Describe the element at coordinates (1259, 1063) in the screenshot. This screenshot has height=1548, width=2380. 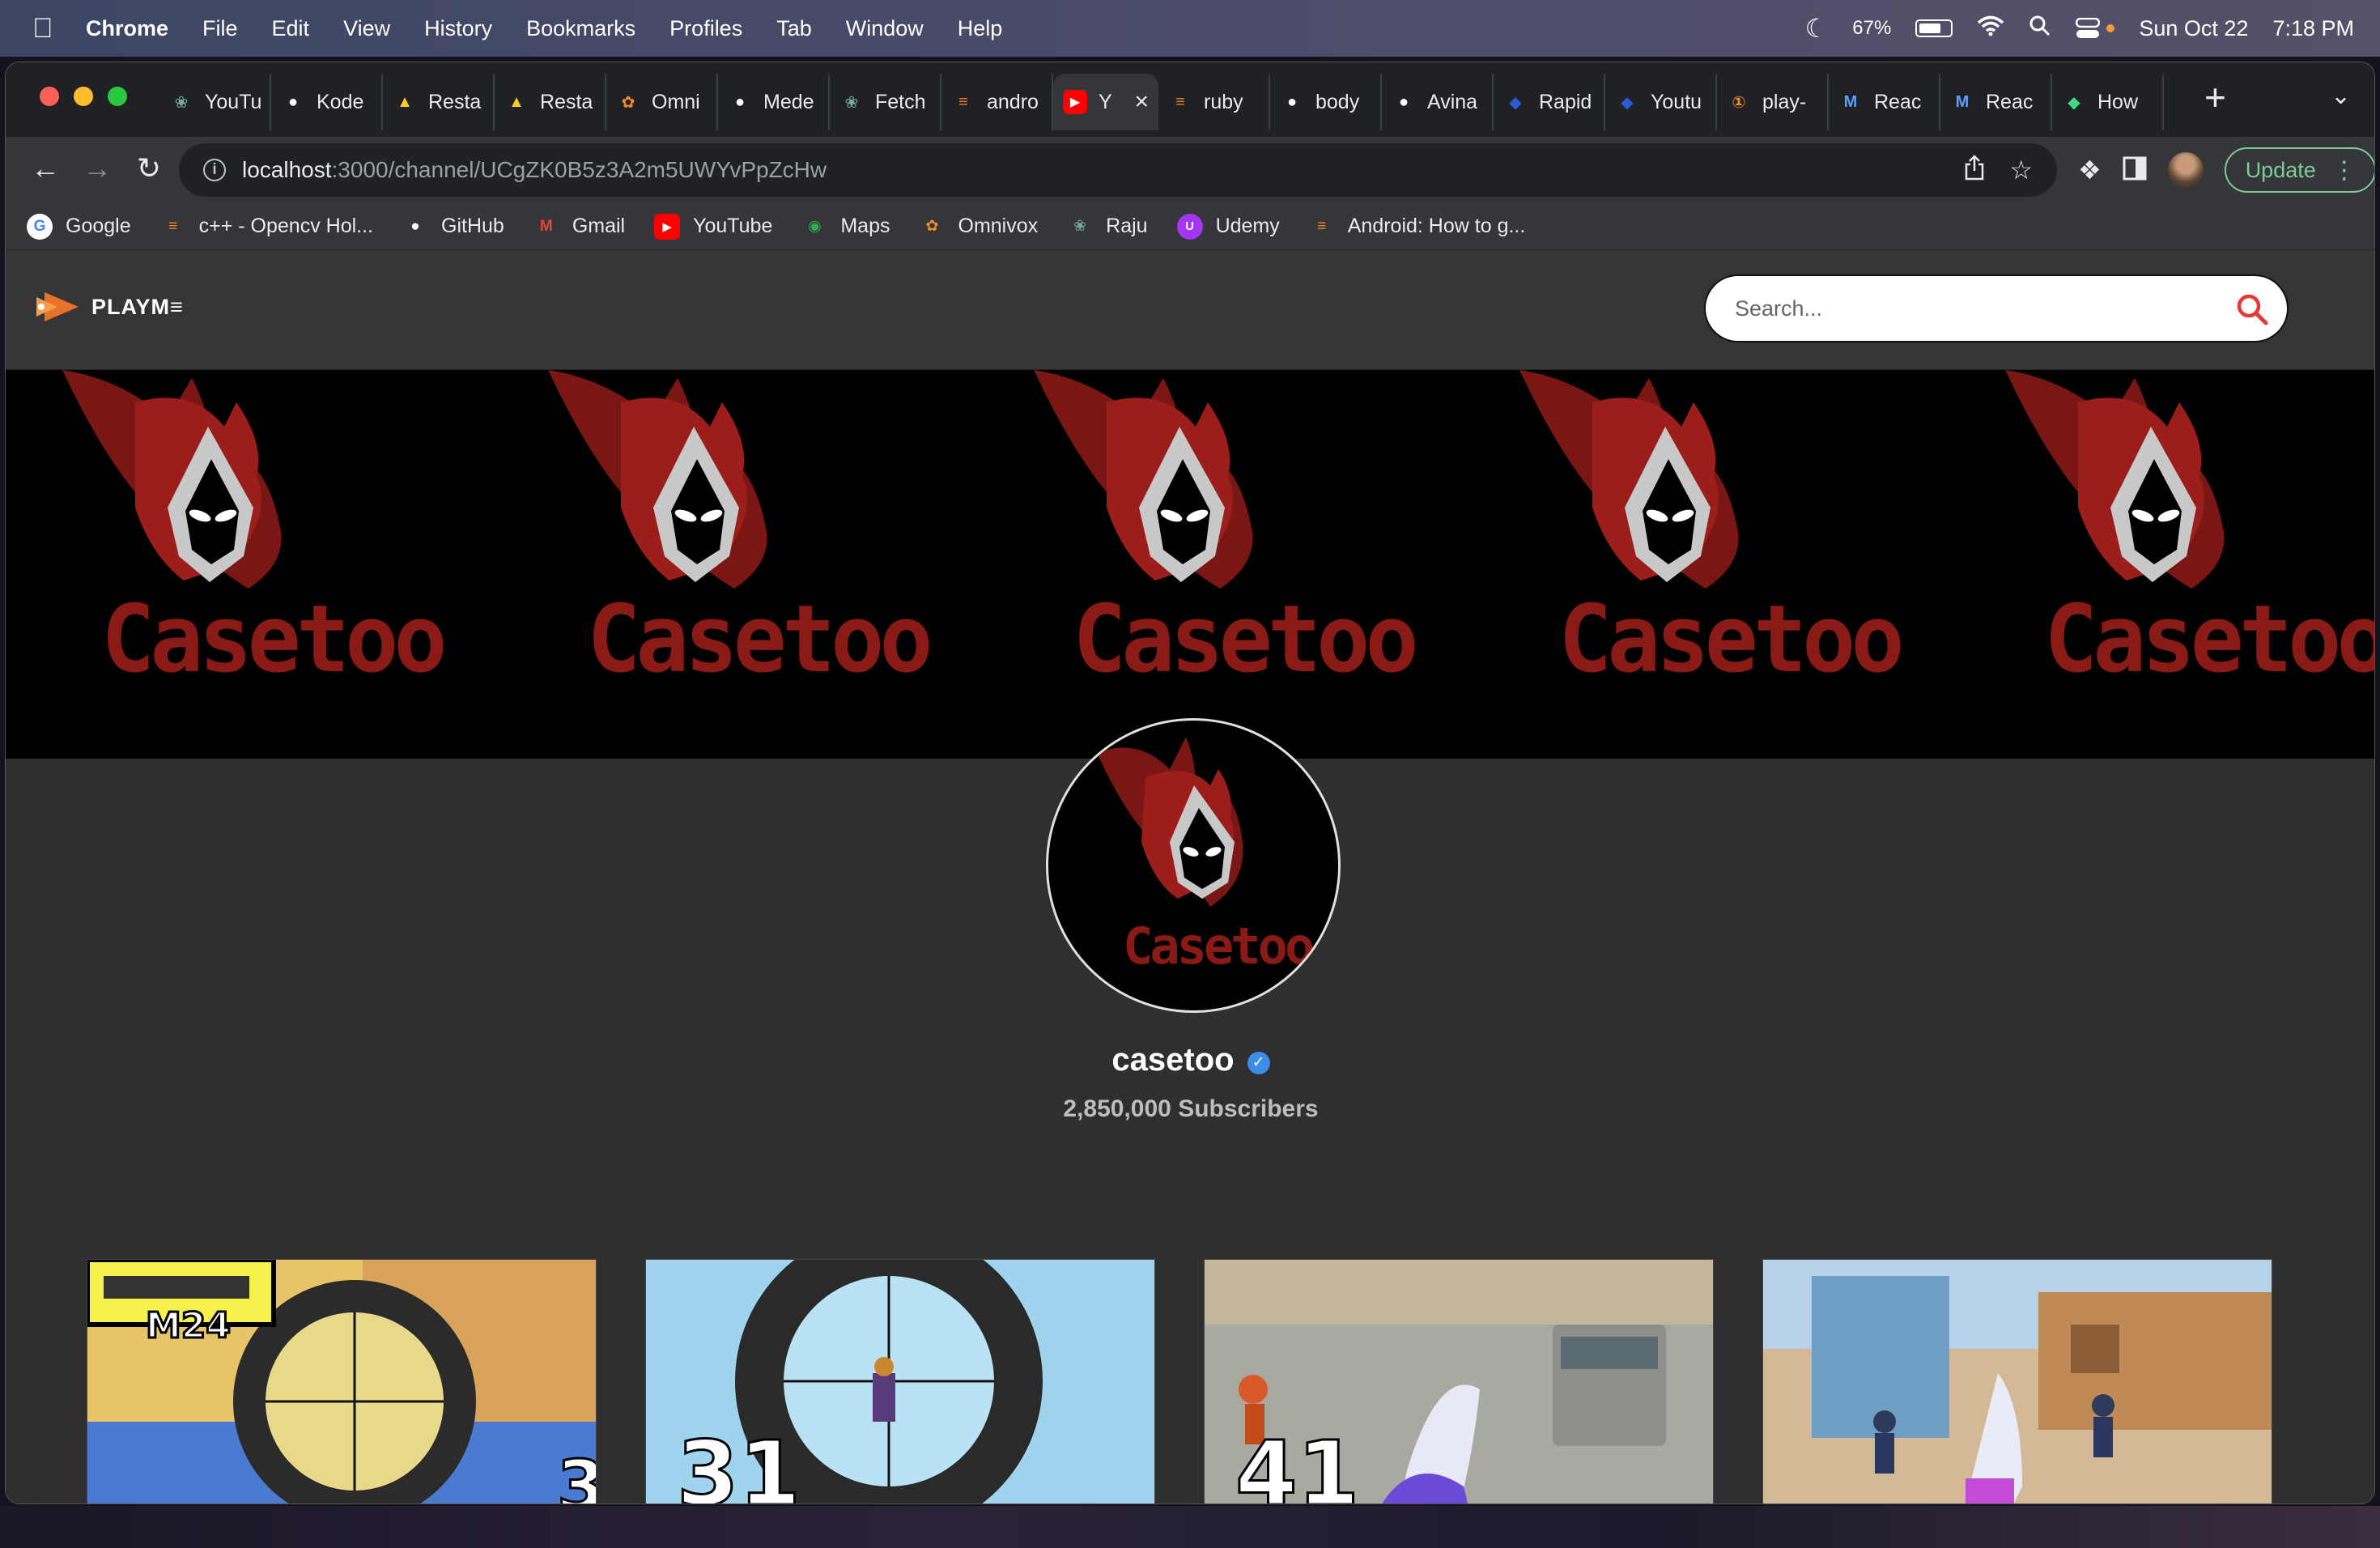
I see `verified-check-icon: ✓` at that location.